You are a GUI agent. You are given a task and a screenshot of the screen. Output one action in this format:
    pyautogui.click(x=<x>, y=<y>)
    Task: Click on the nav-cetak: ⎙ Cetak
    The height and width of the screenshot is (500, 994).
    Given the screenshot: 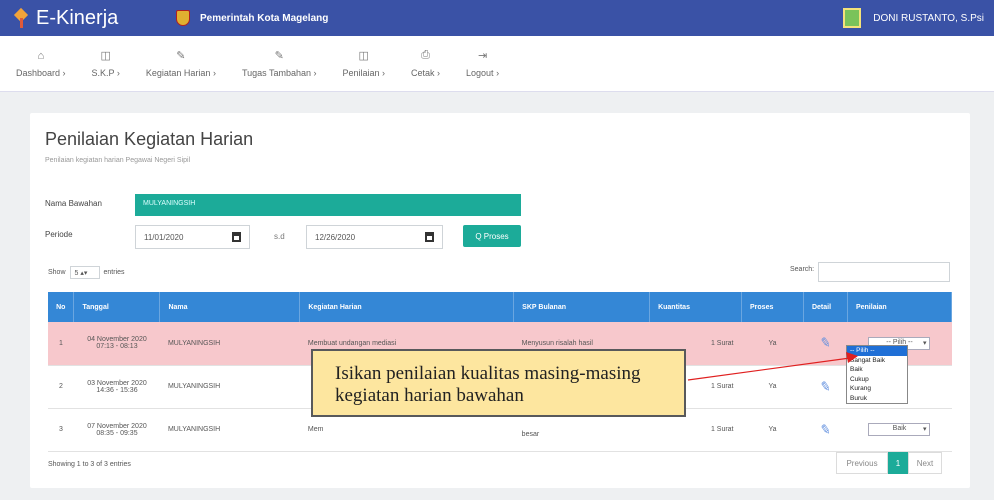 What is the action you would take?
    pyautogui.click(x=425, y=63)
    